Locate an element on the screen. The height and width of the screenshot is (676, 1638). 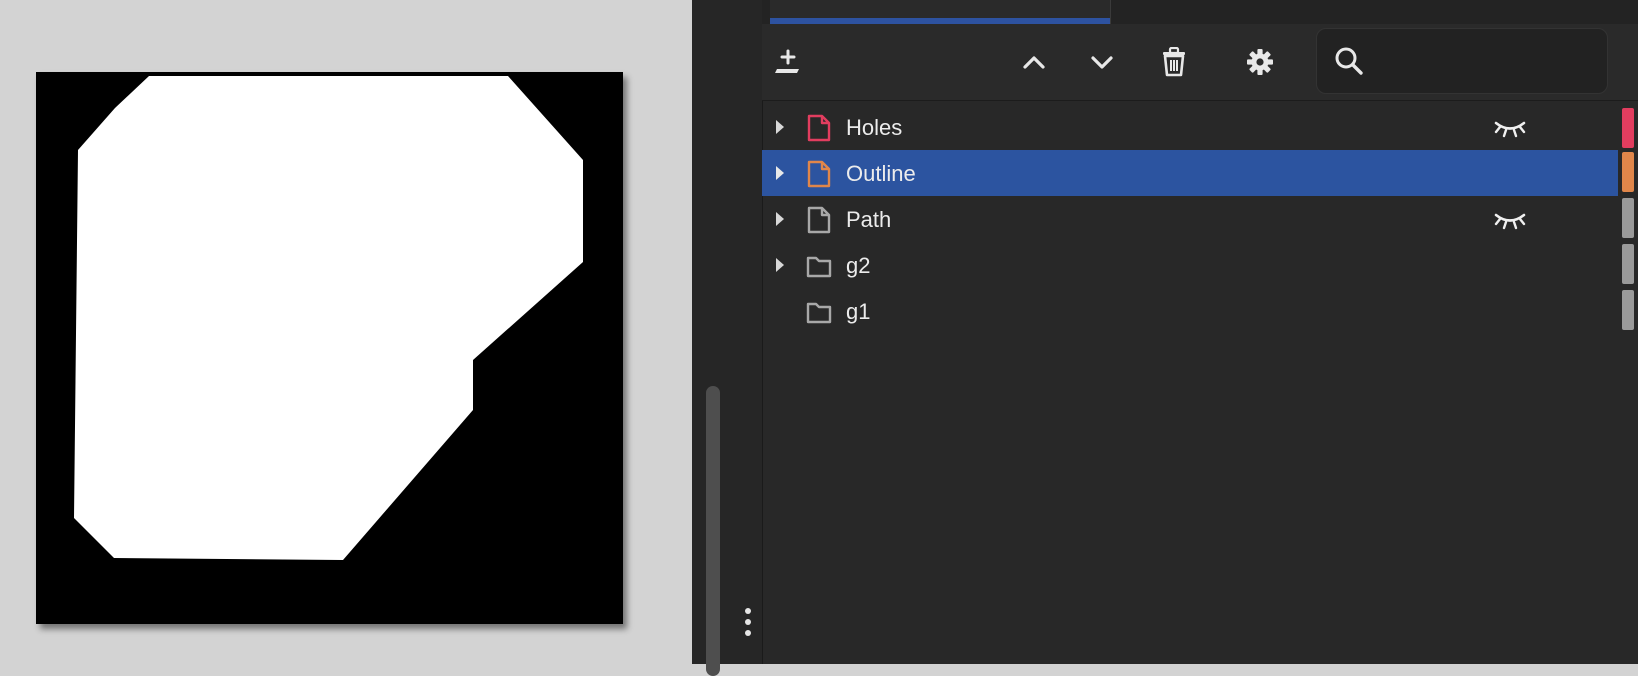
add-layer-icon is located at coordinates (787, 61).